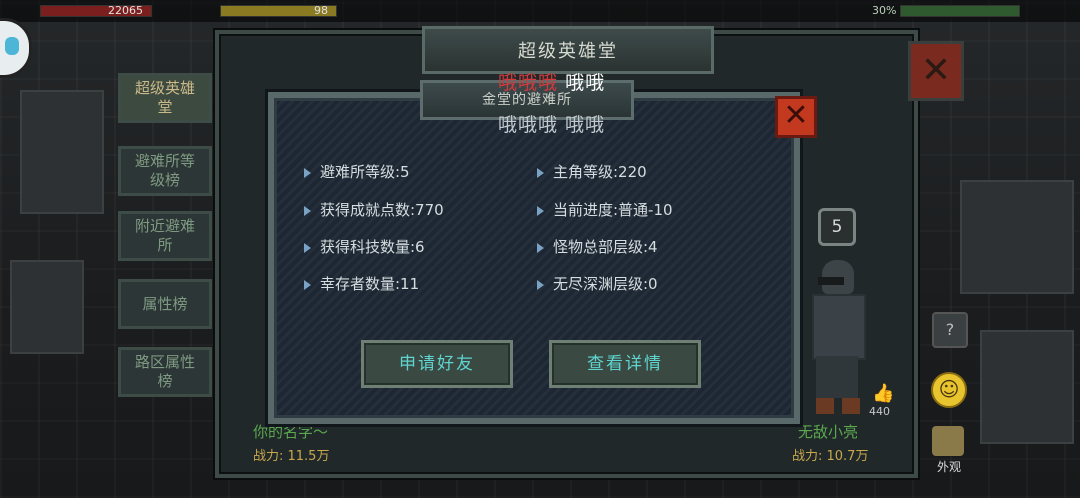 The image size is (1080, 498). Describe the element at coordinates (837, 377) in the screenshot. I see `hero-legs` at that location.